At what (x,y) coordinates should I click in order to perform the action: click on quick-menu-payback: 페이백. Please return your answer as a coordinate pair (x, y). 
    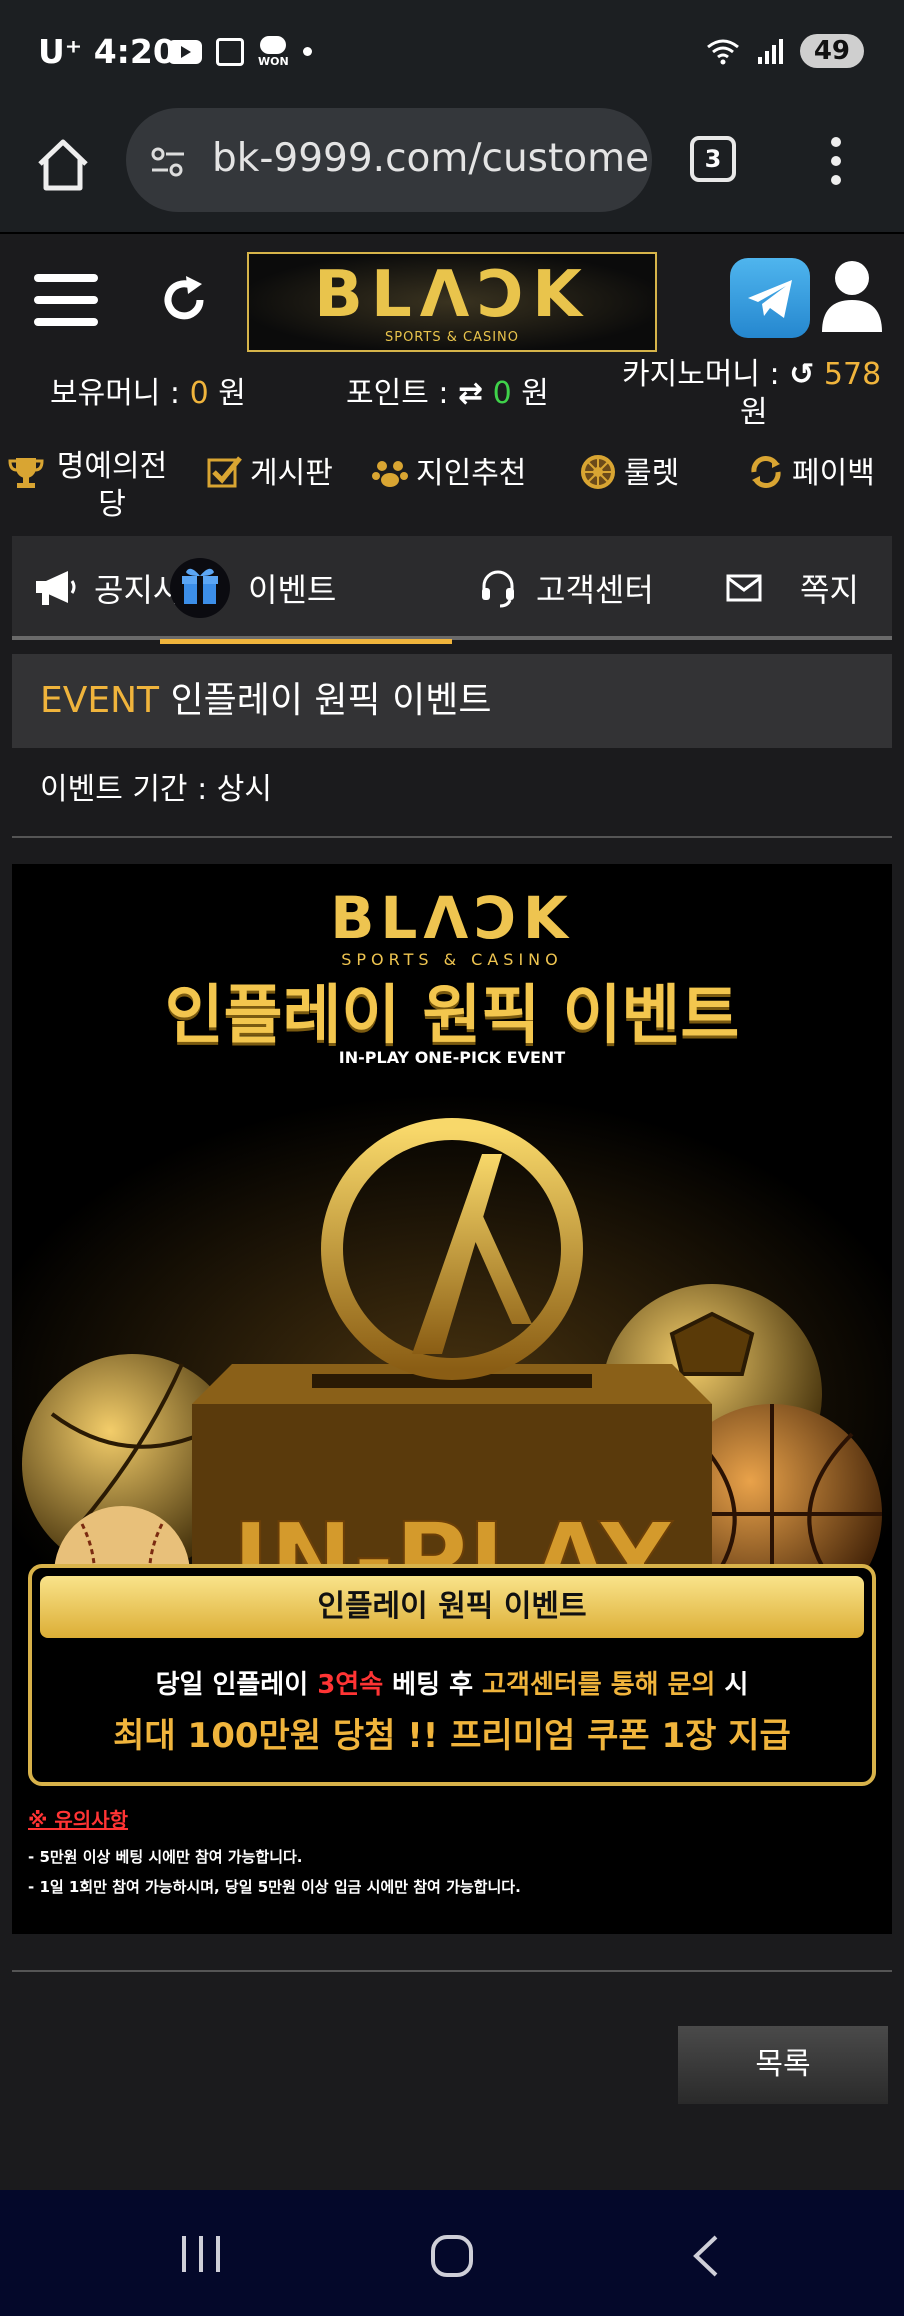
    Looking at the image, I should click on (811, 470).